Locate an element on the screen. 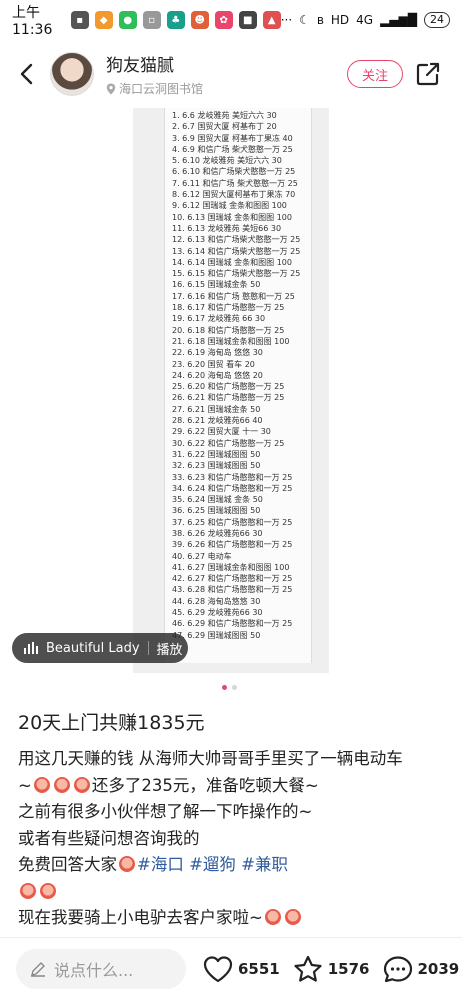 Image resolution: width=462 pixels, height=1000 pixels. collect-count: 1576 is located at coordinates (348, 969).